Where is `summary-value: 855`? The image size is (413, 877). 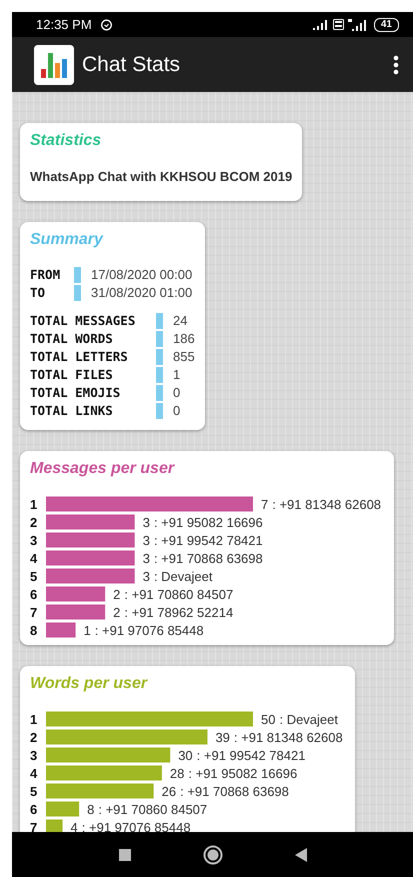 summary-value: 855 is located at coordinates (184, 357).